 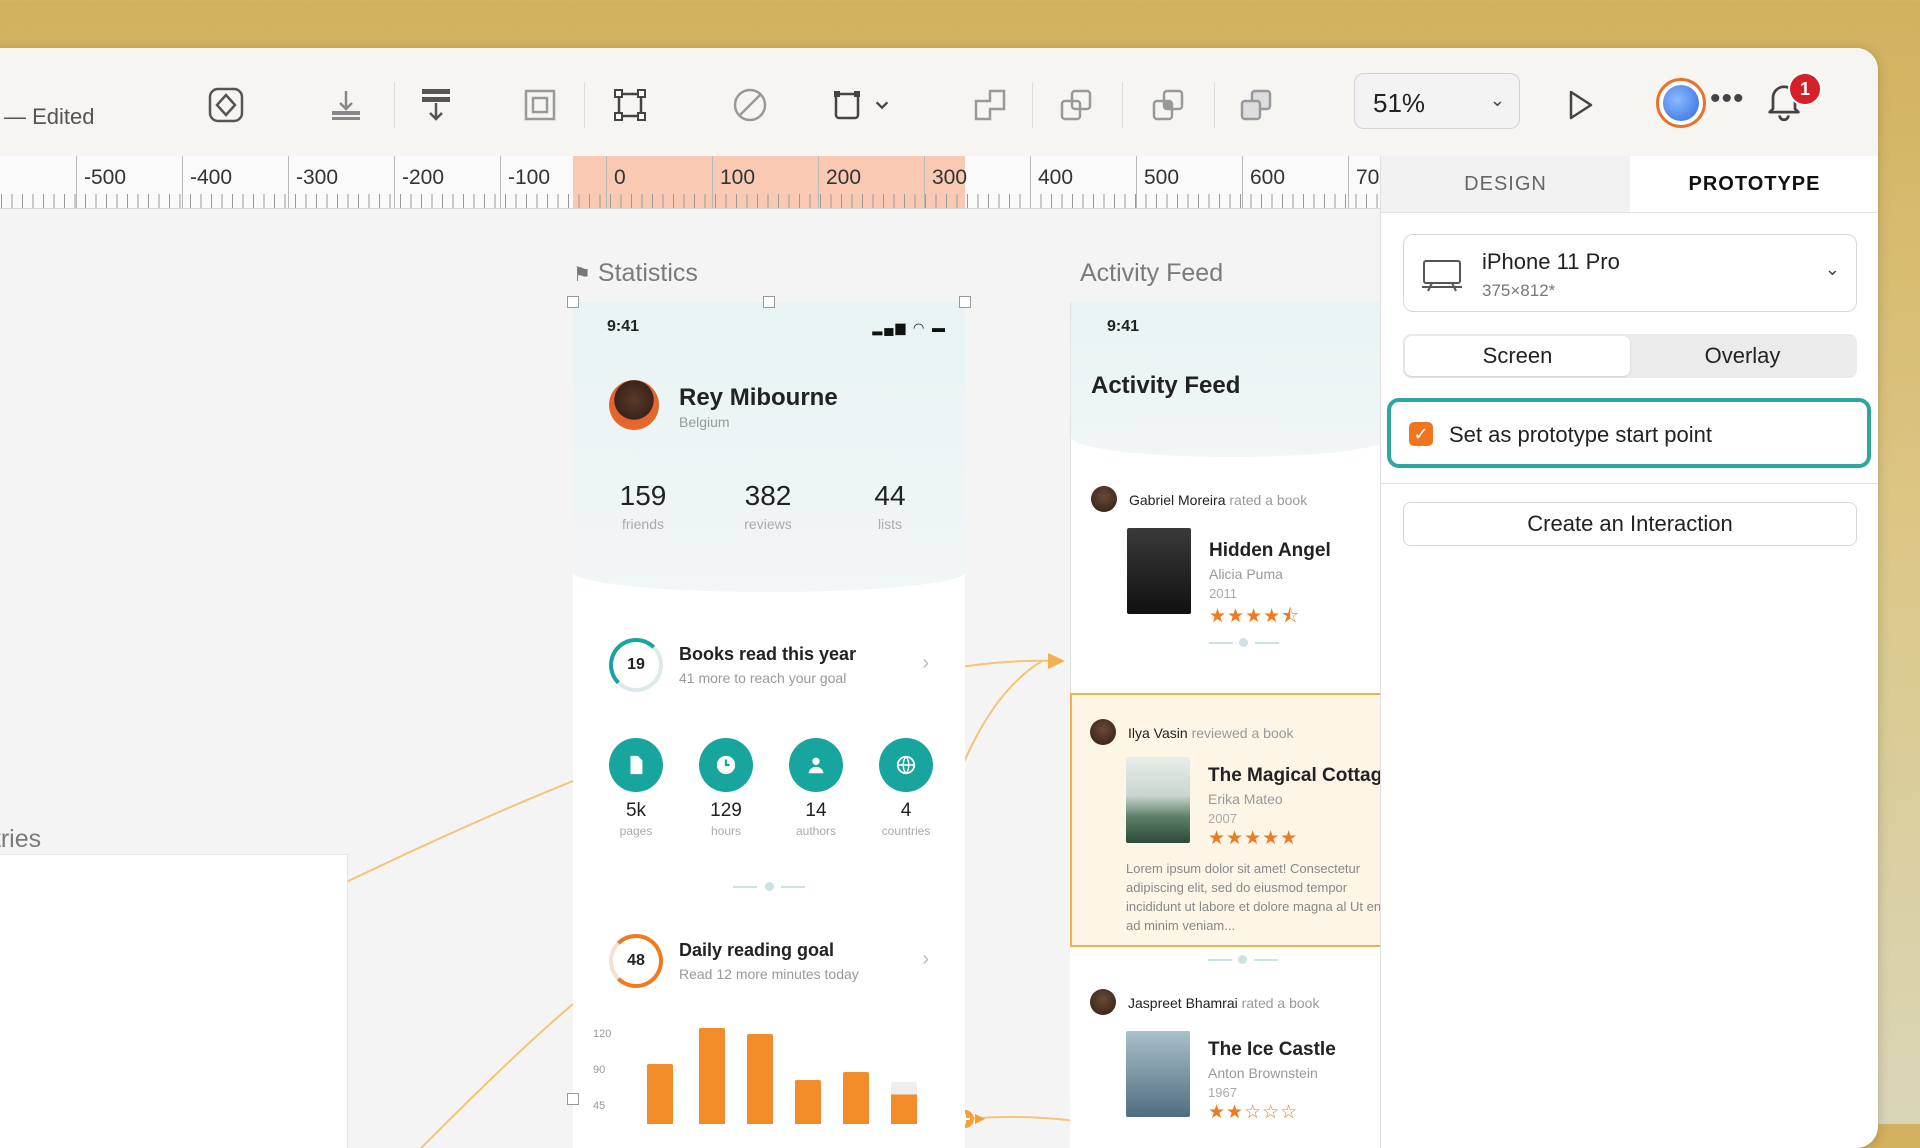 I want to click on pager-dot, so click(x=1242, y=959).